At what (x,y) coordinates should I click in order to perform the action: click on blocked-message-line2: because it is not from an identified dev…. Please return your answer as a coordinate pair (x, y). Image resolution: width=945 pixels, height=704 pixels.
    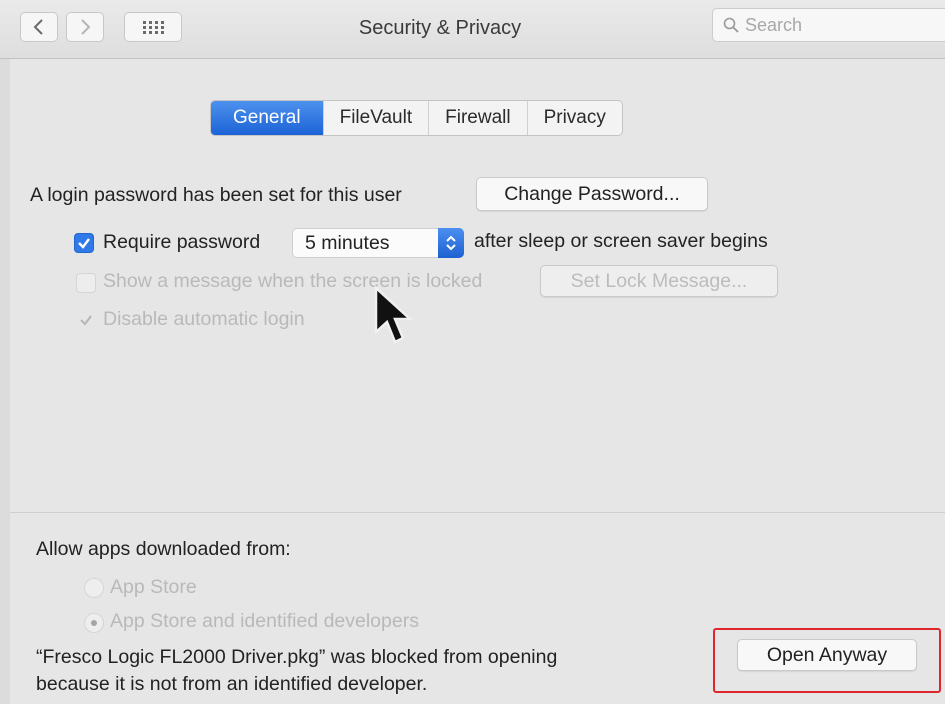
    Looking at the image, I should click on (232, 684).